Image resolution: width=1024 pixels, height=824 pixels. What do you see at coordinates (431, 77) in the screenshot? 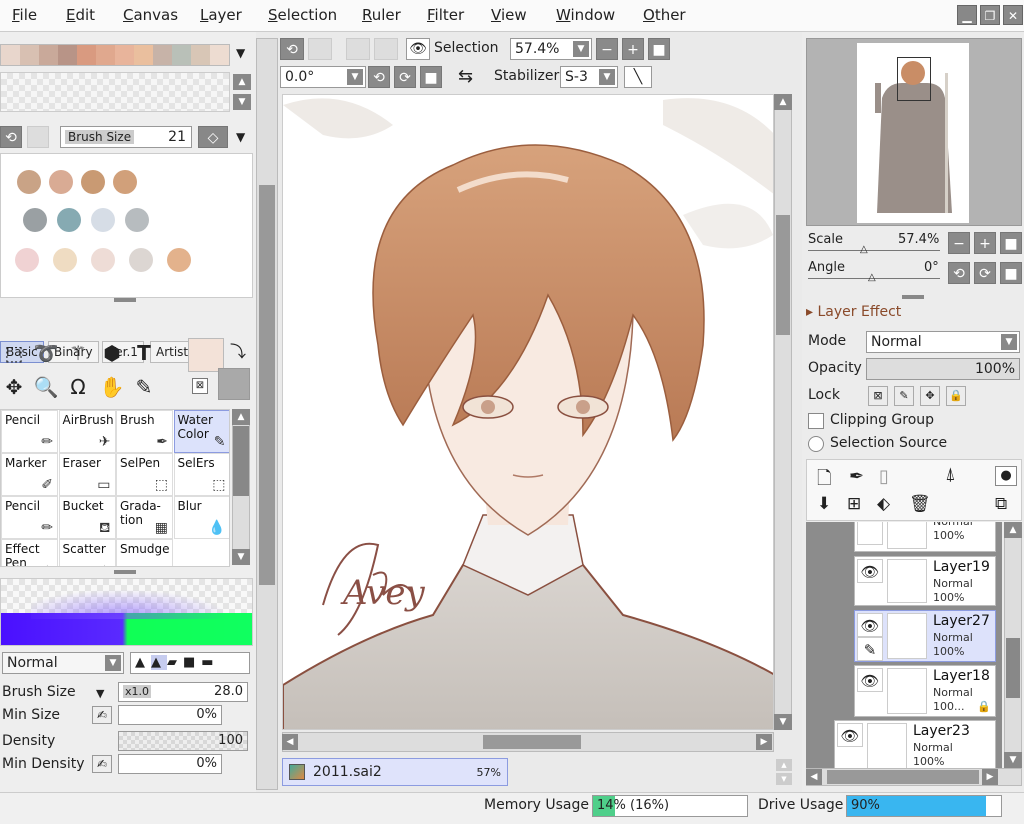
I see `rotate-reset-button: ■` at bounding box center [431, 77].